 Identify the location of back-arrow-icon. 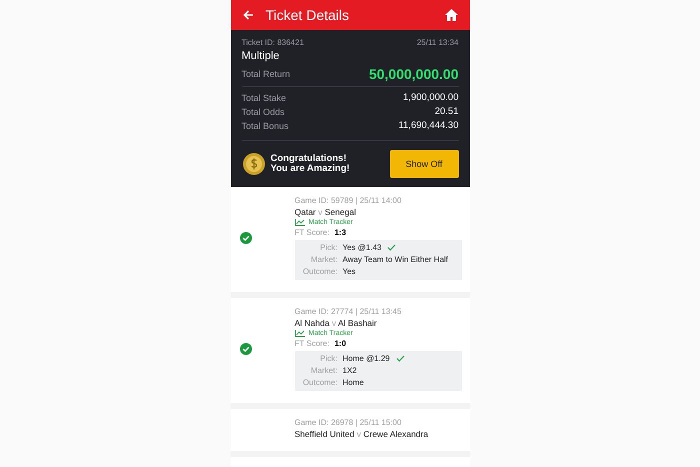
(248, 15).